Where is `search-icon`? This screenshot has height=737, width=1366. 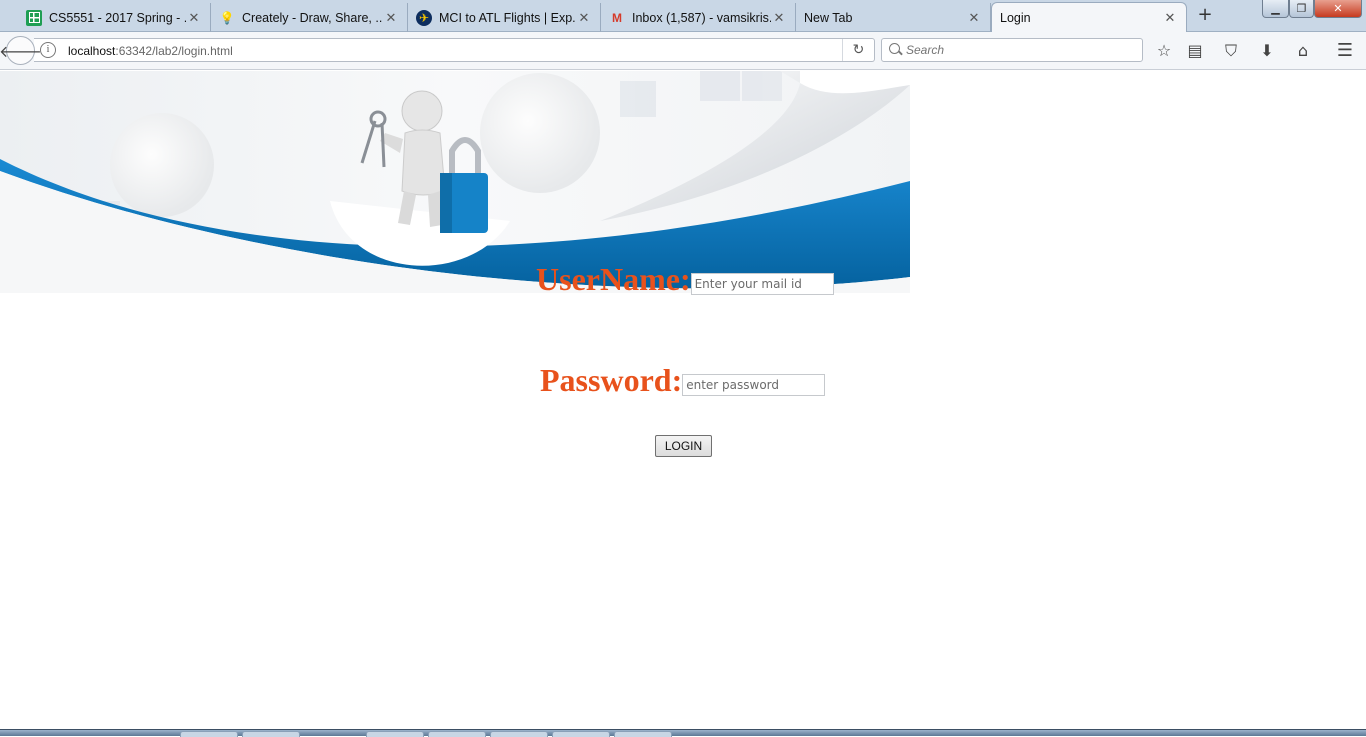
search-icon is located at coordinates (894, 48).